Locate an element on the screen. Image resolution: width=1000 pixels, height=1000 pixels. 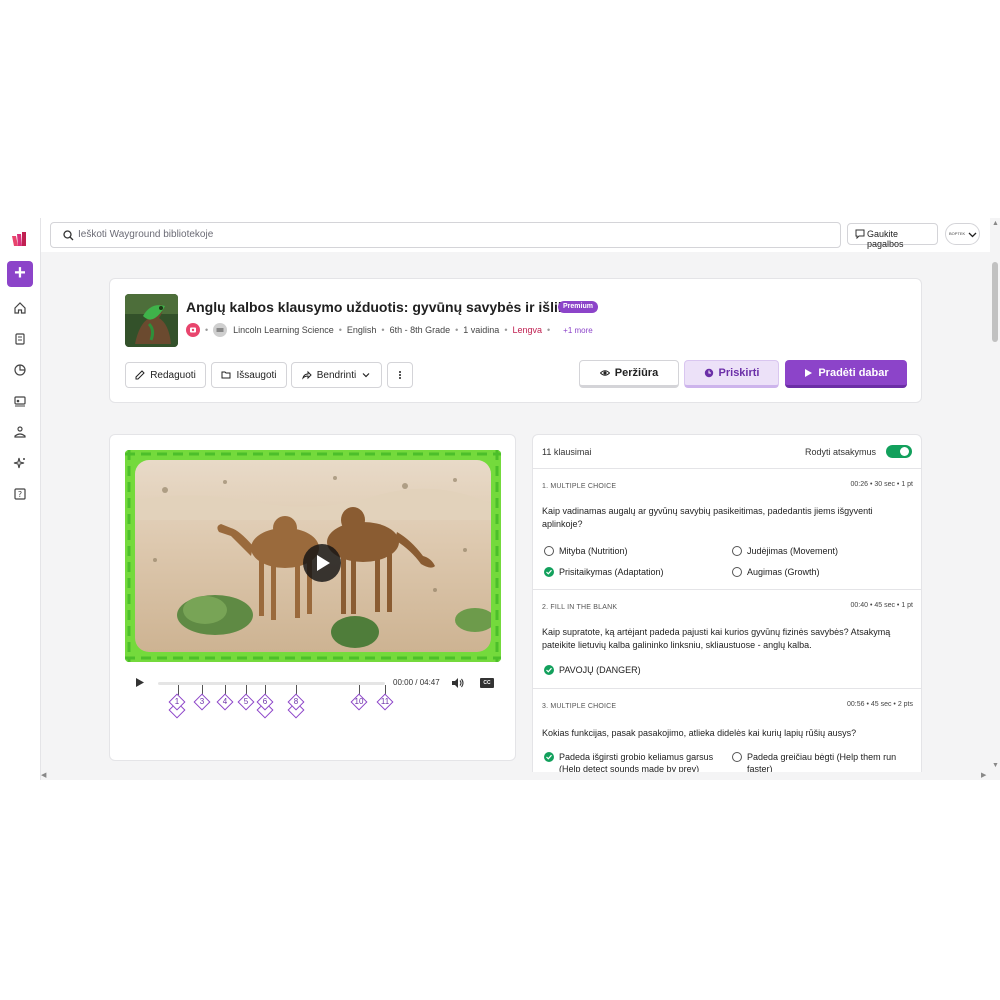
show-answers-toggle is located at coordinates (899, 451).